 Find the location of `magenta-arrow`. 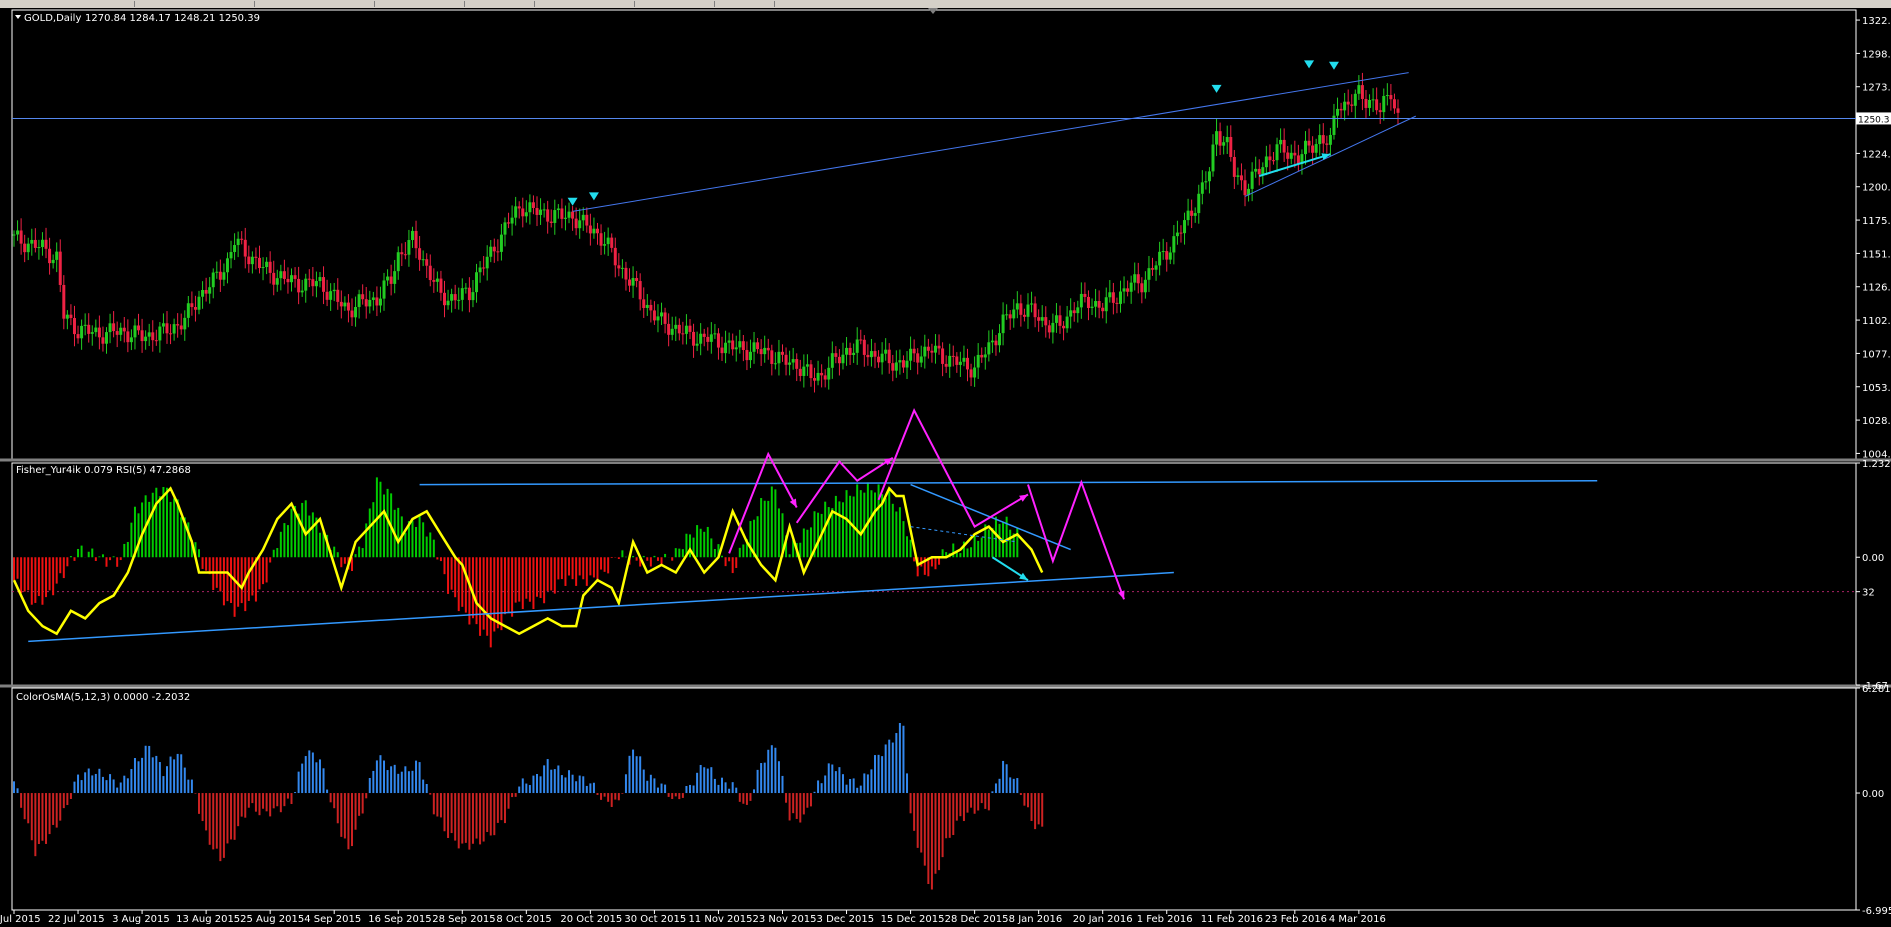

magenta-arrow is located at coordinates (1076, 539).